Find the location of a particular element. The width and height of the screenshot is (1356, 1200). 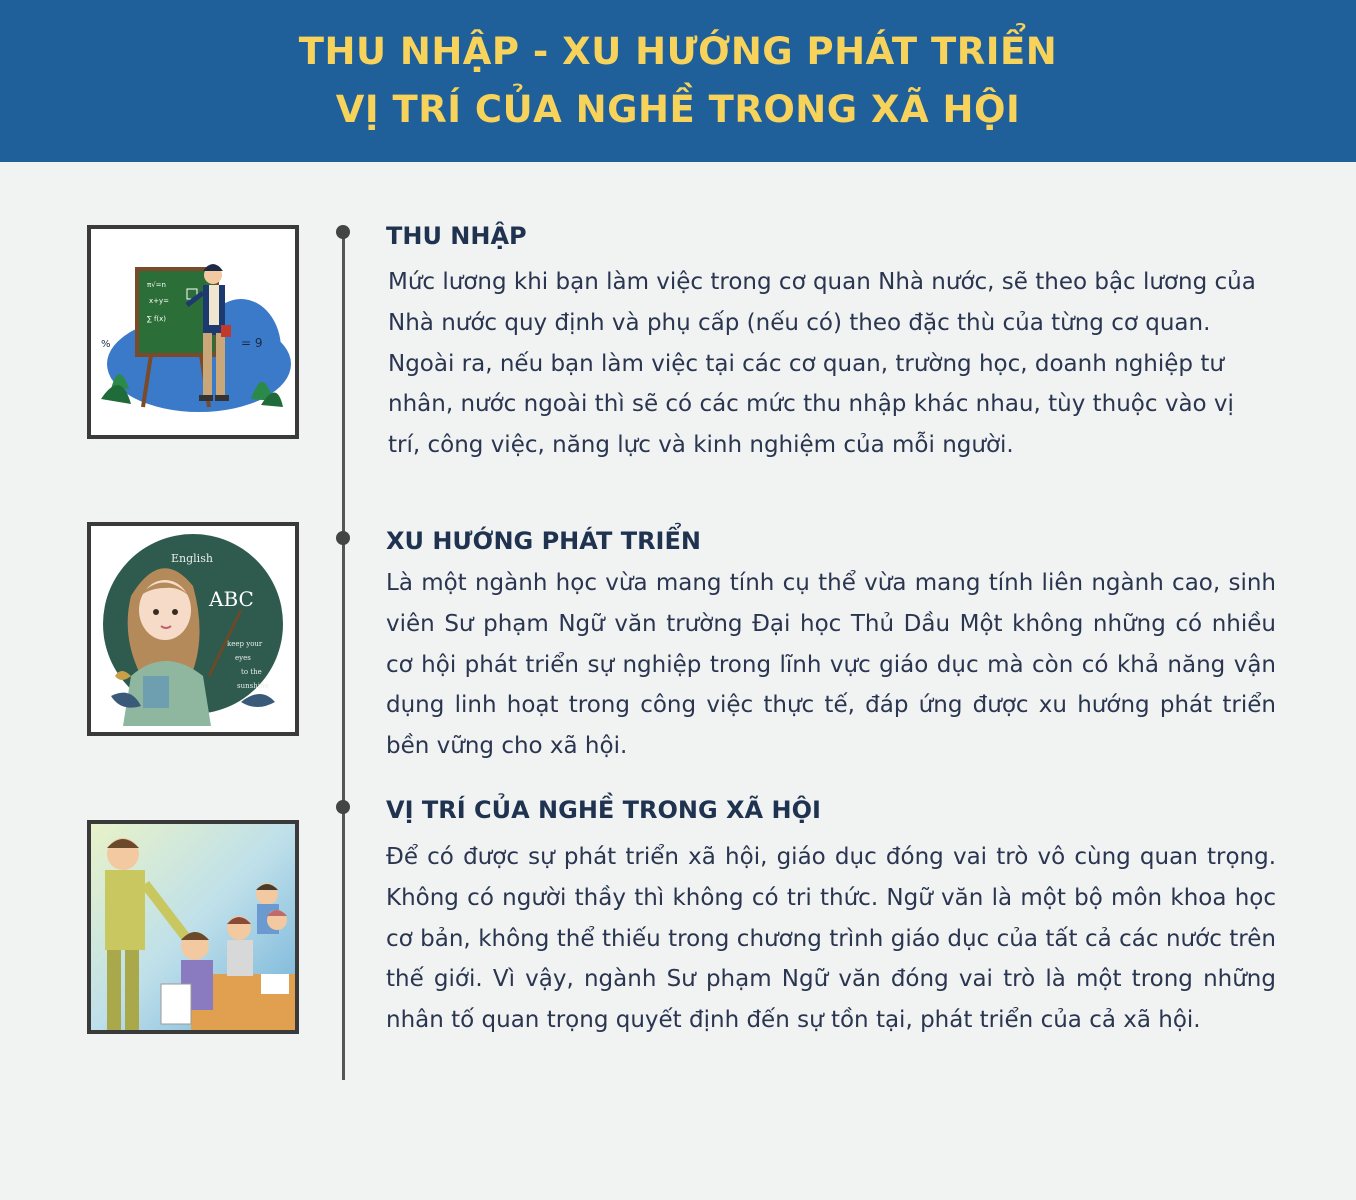

banner-title-line-2: VỊ TRÍ CỦA NGHỀ TRONG XÃ HỘI is located at coordinates (678, 109).